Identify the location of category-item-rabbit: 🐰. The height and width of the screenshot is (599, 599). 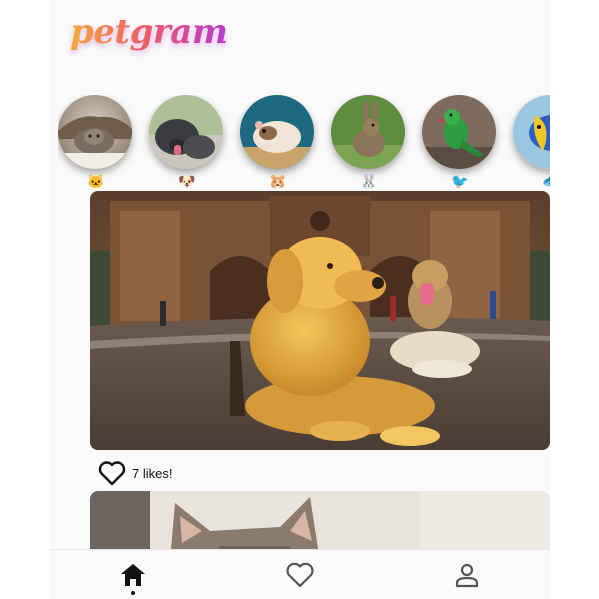
(369, 145).